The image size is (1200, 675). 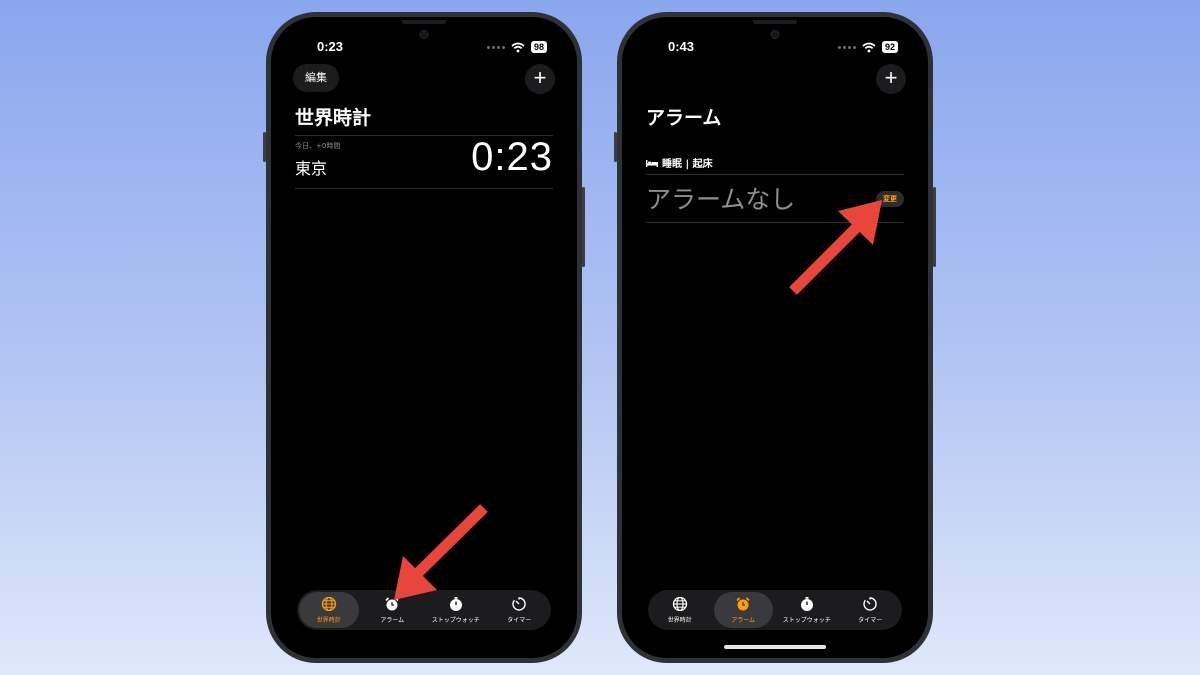 I want to click on bed-icon, so click(x=652, y=163).